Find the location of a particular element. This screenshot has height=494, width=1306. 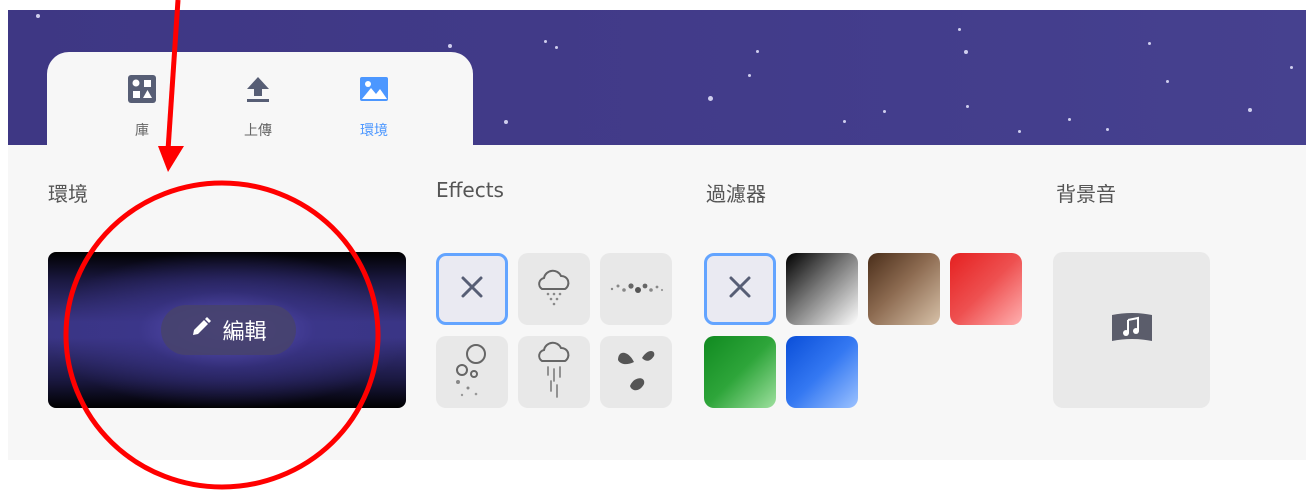

cloud-snow-icon is located at coordinates (554, 289).